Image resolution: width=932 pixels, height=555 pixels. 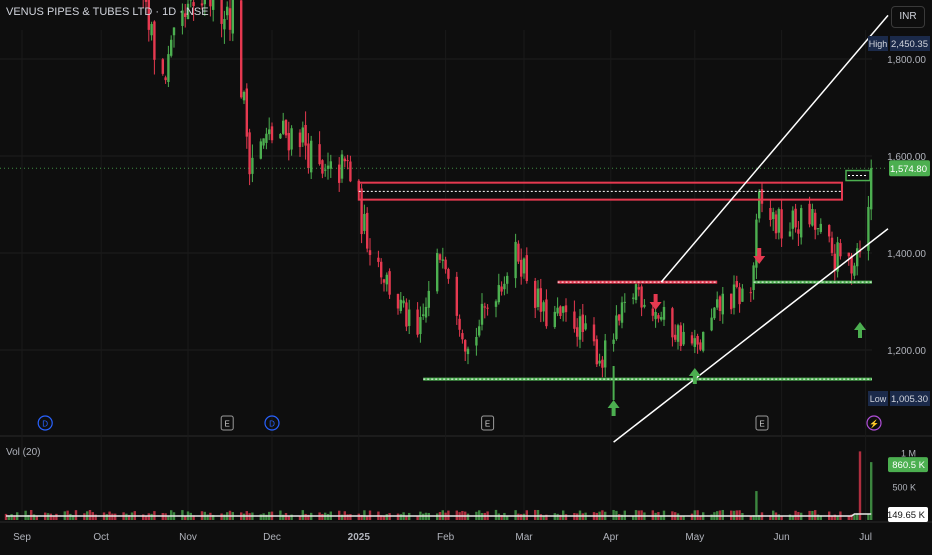 What do you see at coordinates (22, 537) in the screenshot?
I see `time-tick-label: Sep` at bounding box center [22, 537].